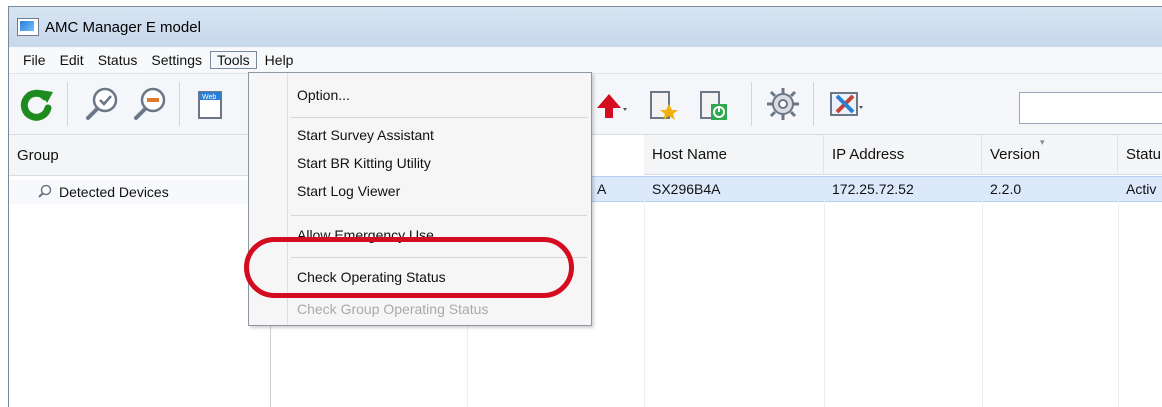 The image size is (1162, 407). What do you see at coordinates (585, 60) in the screenshot?
I see `menu-bar: File Edit Status Settings Tools Help` at bounding box center [585, 60].